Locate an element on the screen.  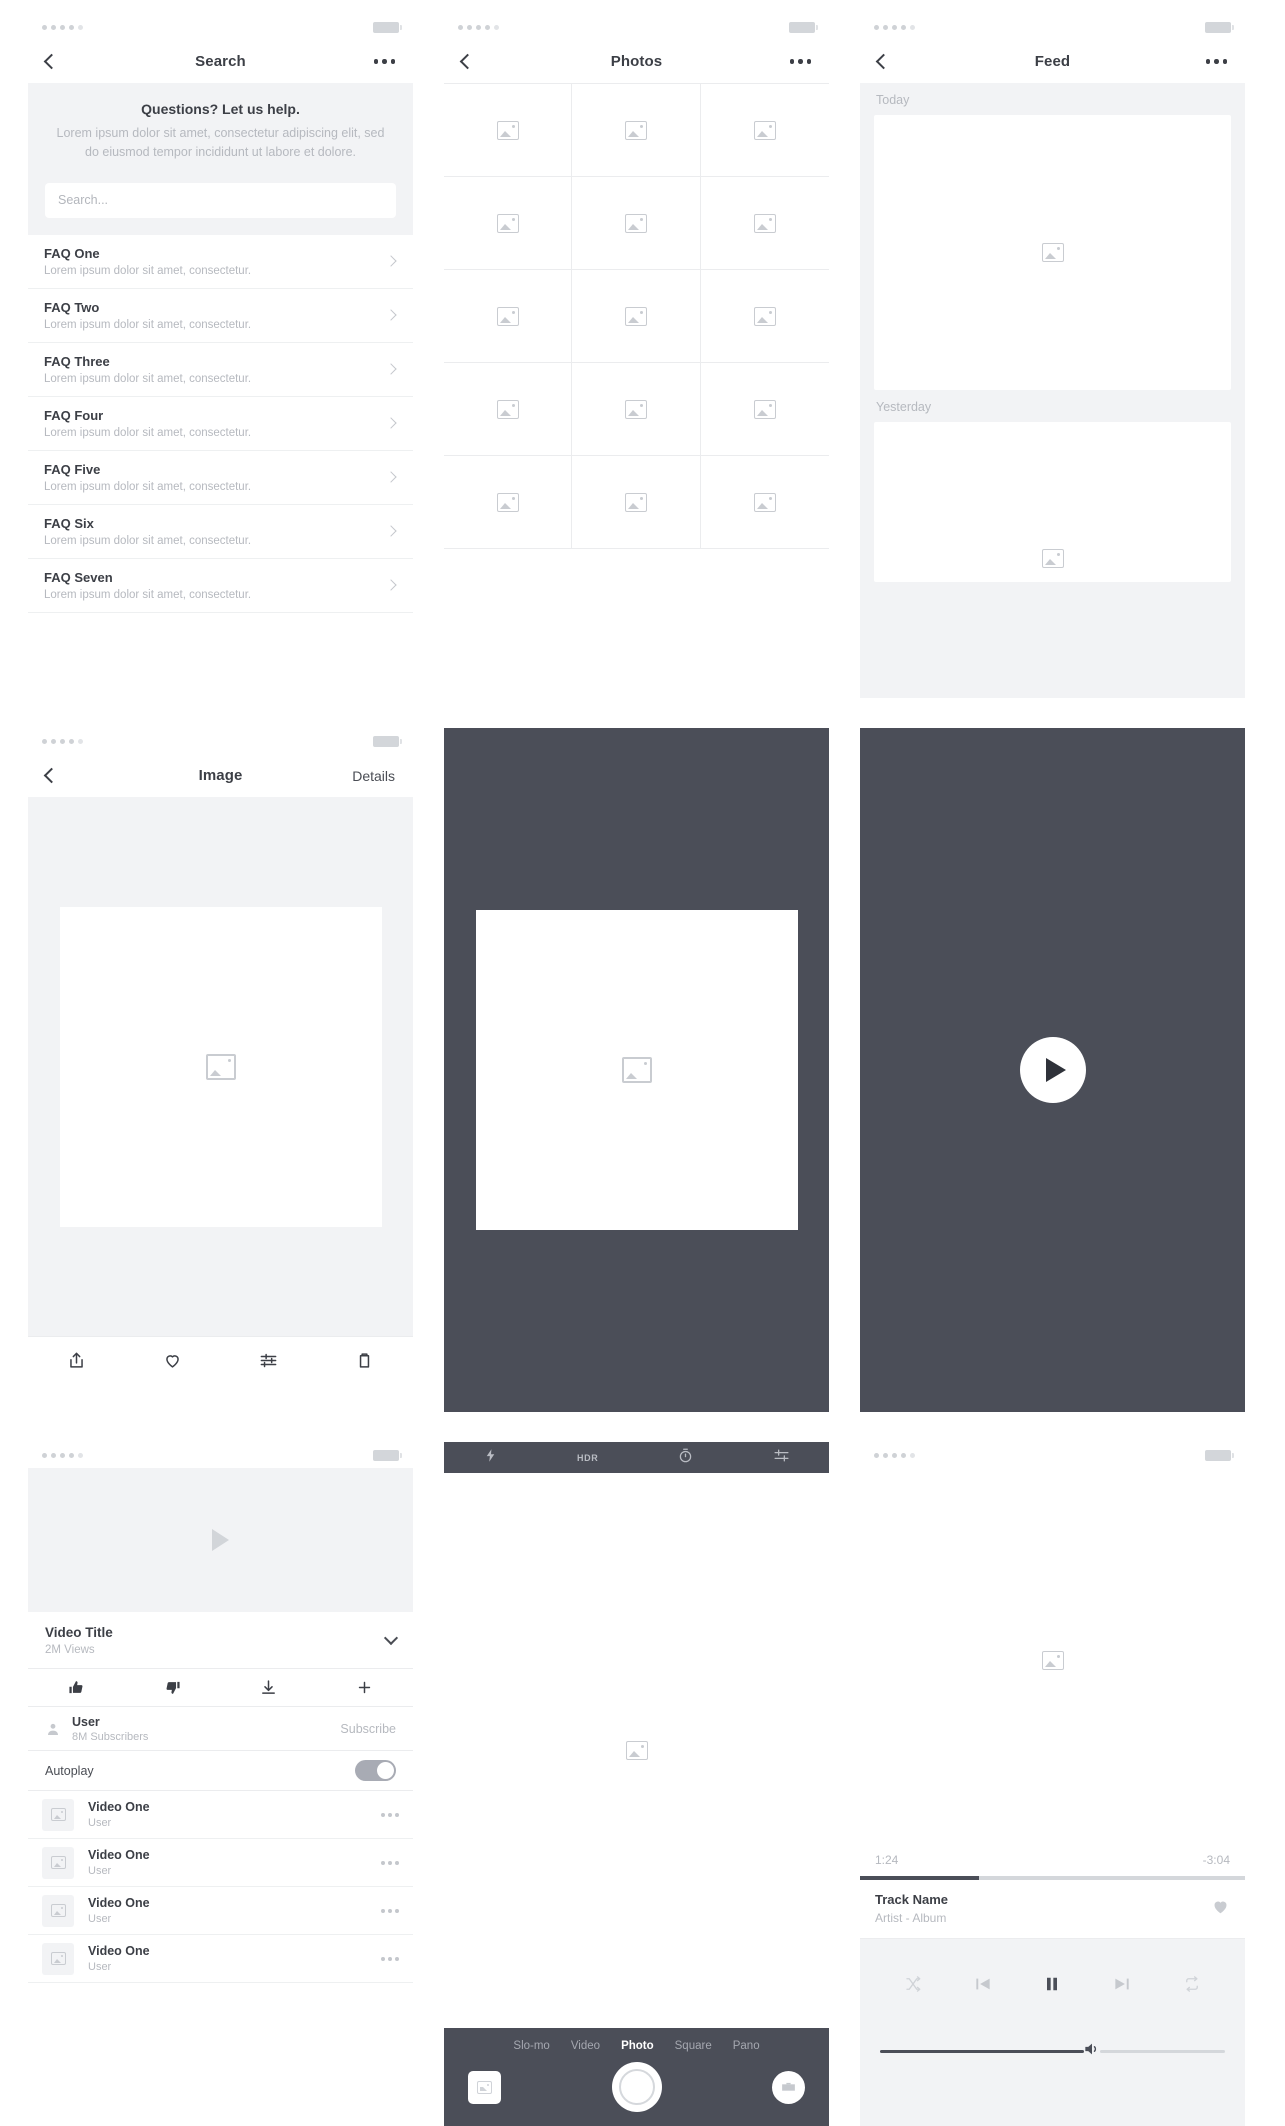
settings-sliders-icon is located at coordinates (781, 1458).